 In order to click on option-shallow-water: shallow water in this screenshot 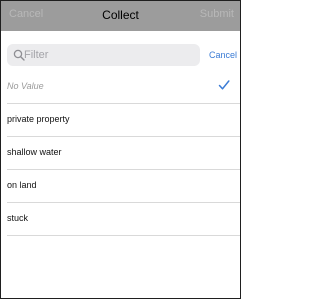, I will do `click(123, 153)`.